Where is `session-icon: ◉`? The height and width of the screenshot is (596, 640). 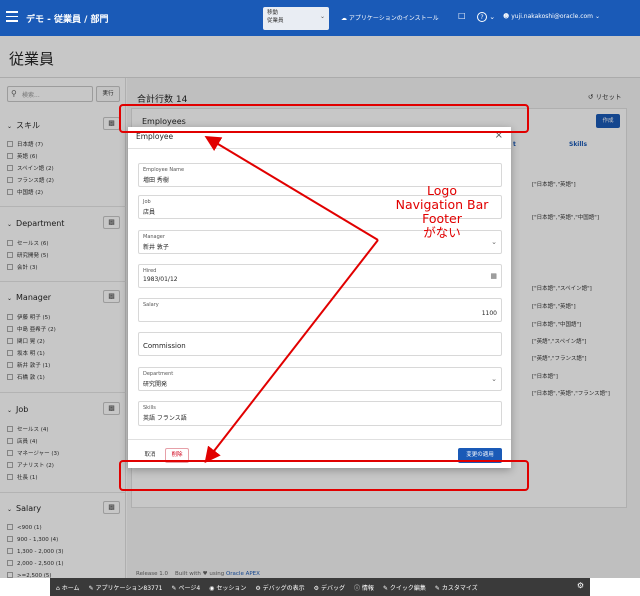
session-icon: ◉ is located at coordinates (212, 588).